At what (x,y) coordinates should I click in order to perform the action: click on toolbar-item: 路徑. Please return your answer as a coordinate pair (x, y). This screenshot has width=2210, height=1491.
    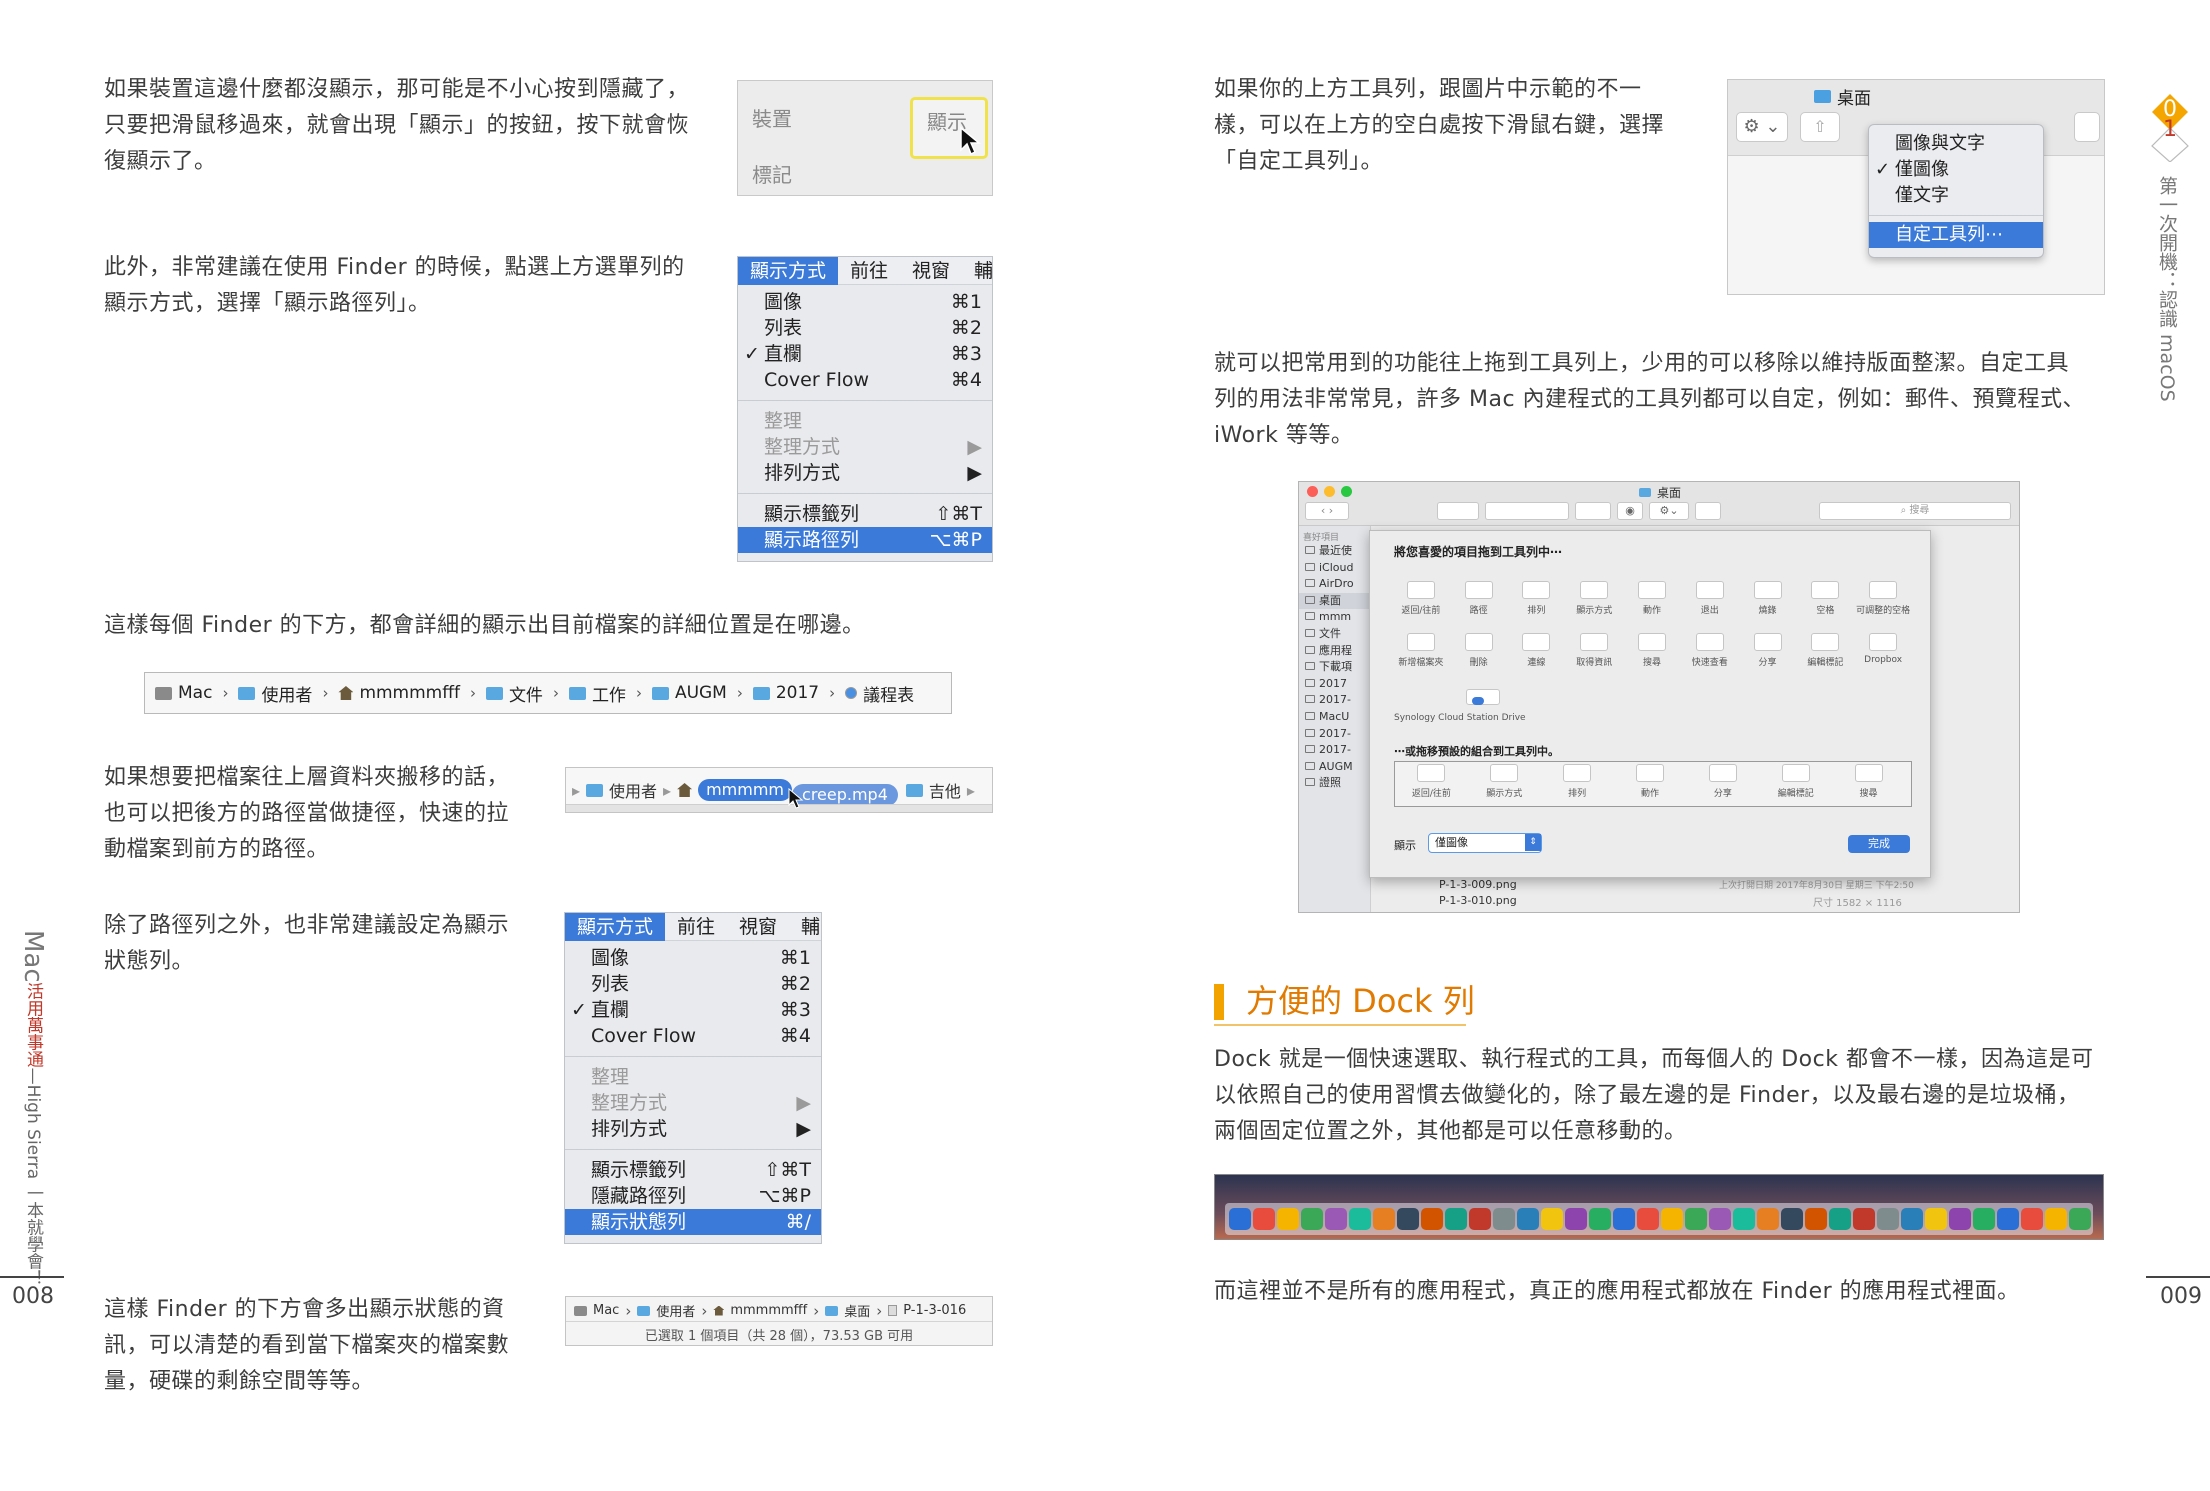
    Looking at the image, I should click on (1479, 598).